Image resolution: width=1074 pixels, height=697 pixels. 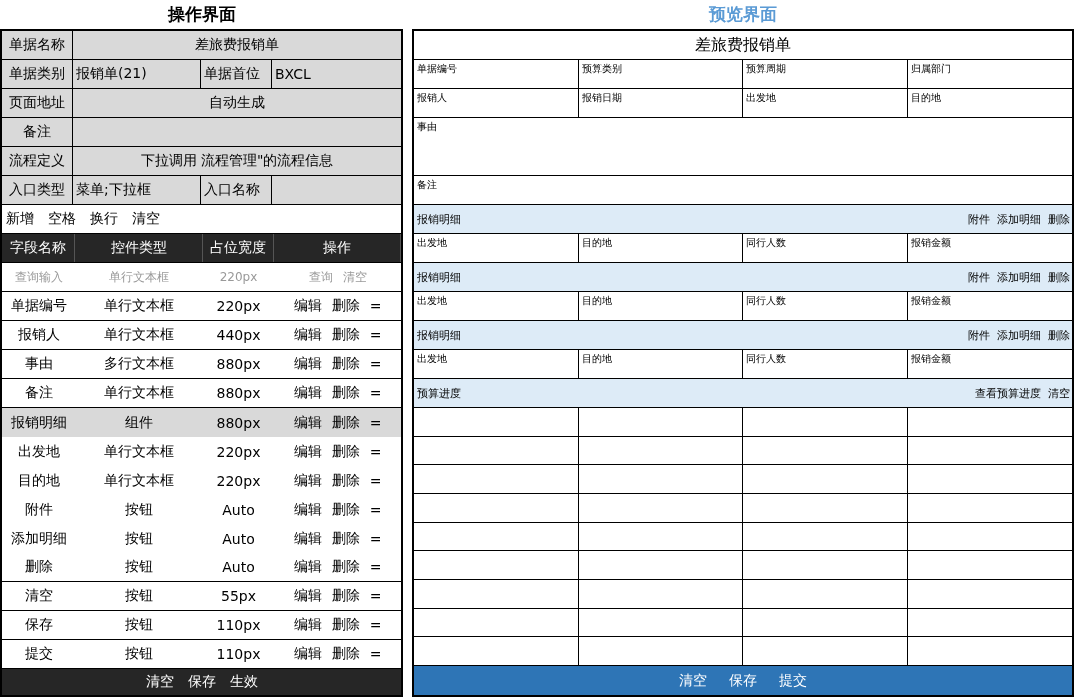 What do you see at coordinates (237, 44) in the screenshot?
I see `form-value: 差旅费报销单` at bounding box center [237, 44].